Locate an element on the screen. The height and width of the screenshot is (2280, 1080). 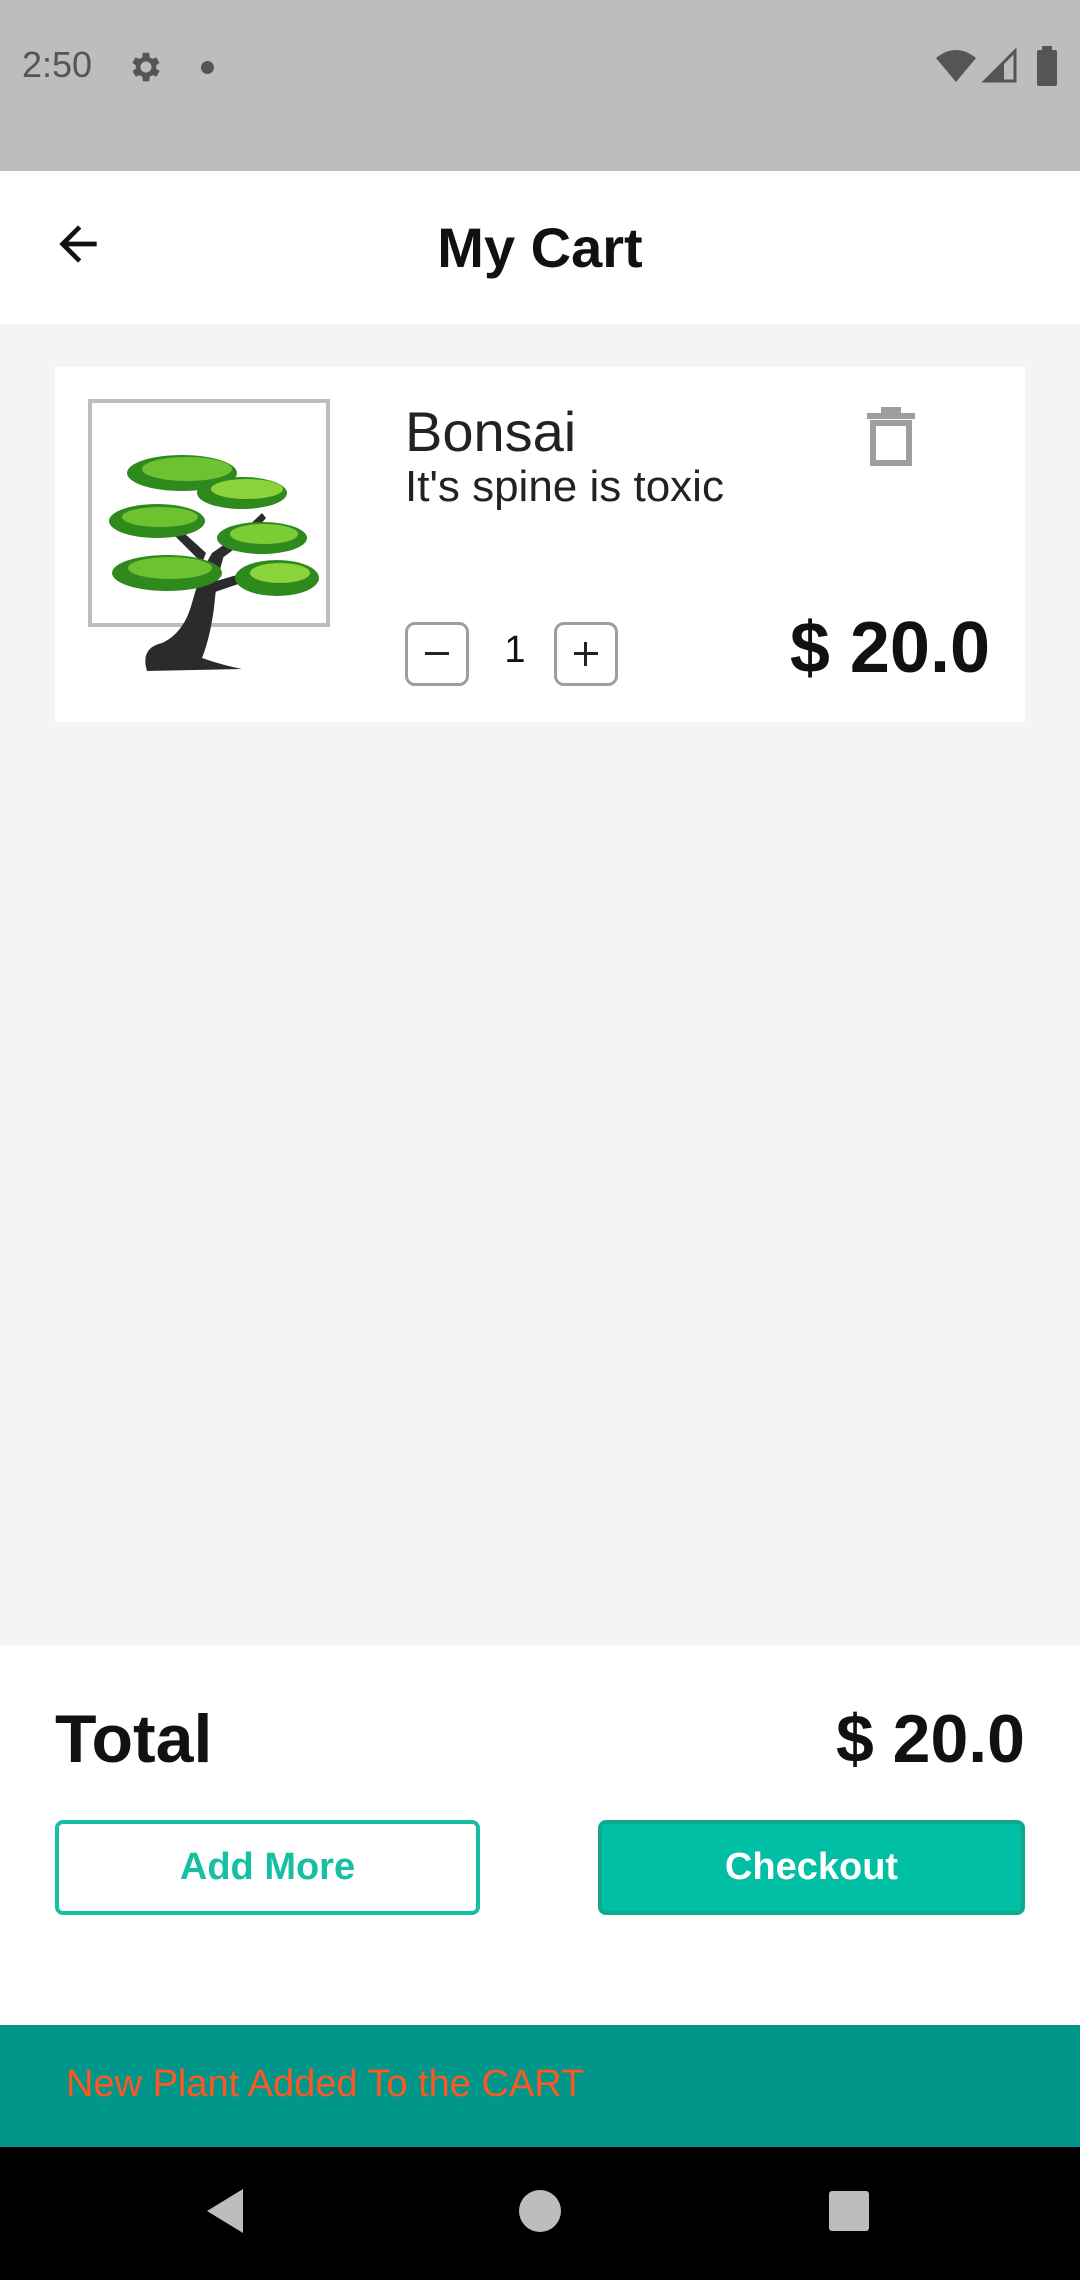
nav-back-icon is located at coordinates (225, 2211).